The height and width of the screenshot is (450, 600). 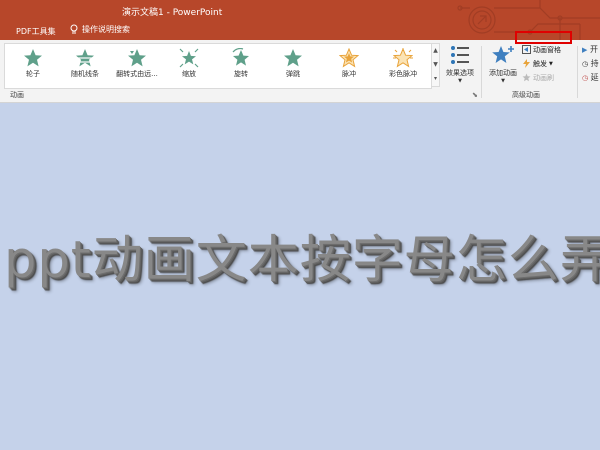 I want to click on menu-pdf-tools: PDF工具集, so click(x=36, y=31).